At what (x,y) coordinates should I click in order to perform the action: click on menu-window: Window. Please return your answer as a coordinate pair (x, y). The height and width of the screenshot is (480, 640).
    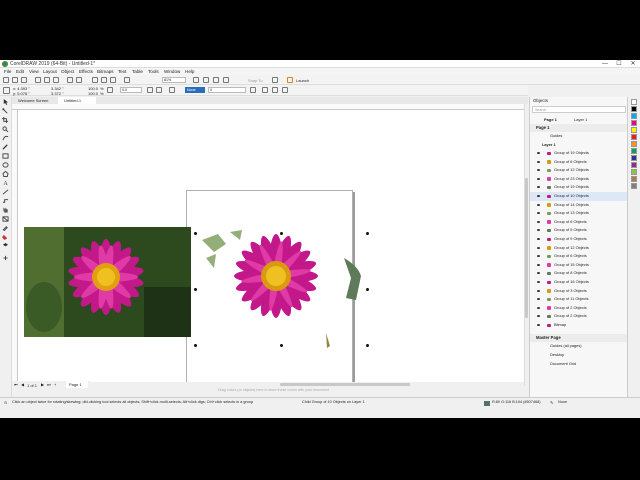
    Looking at the image, I should click on (172, 71).